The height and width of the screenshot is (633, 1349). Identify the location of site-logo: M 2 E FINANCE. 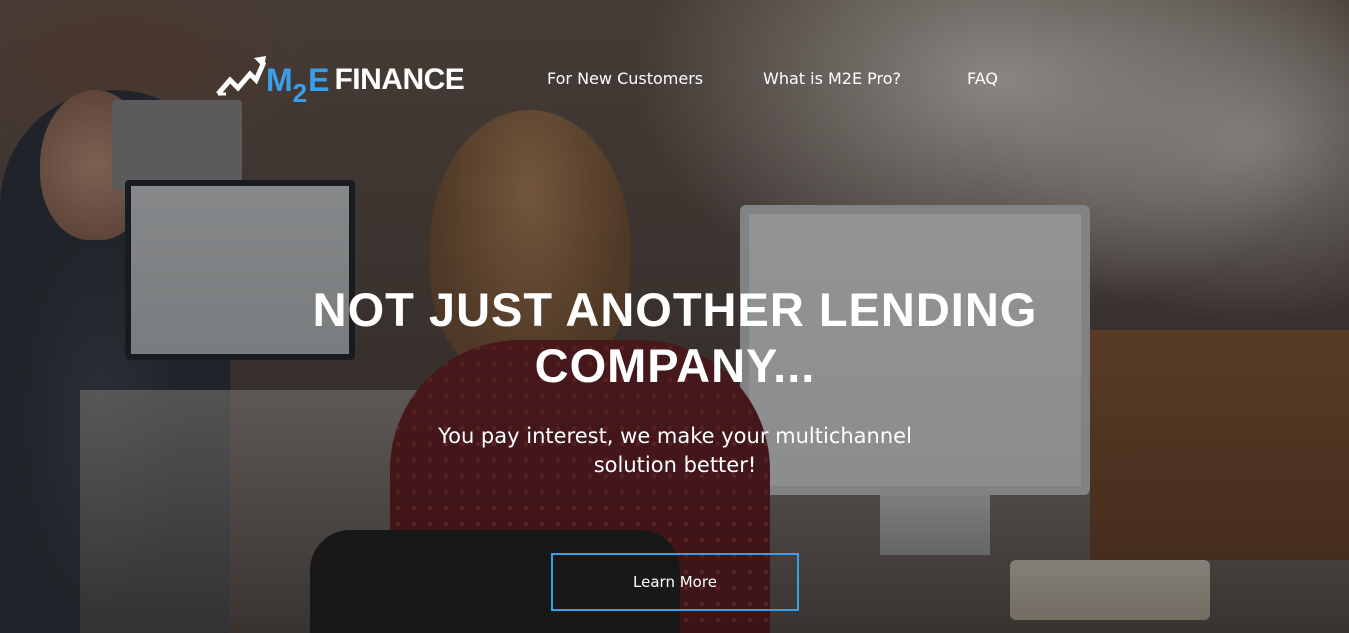
(340, 80).